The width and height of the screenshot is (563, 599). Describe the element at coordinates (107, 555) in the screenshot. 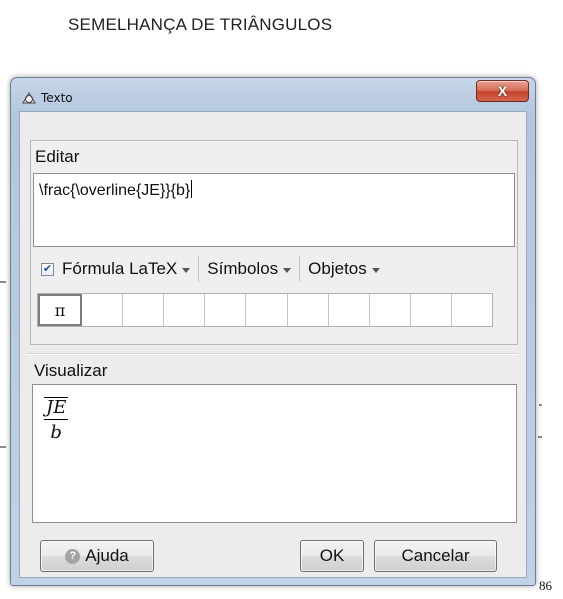

I see `help-button-label: Ajuda` at that location.